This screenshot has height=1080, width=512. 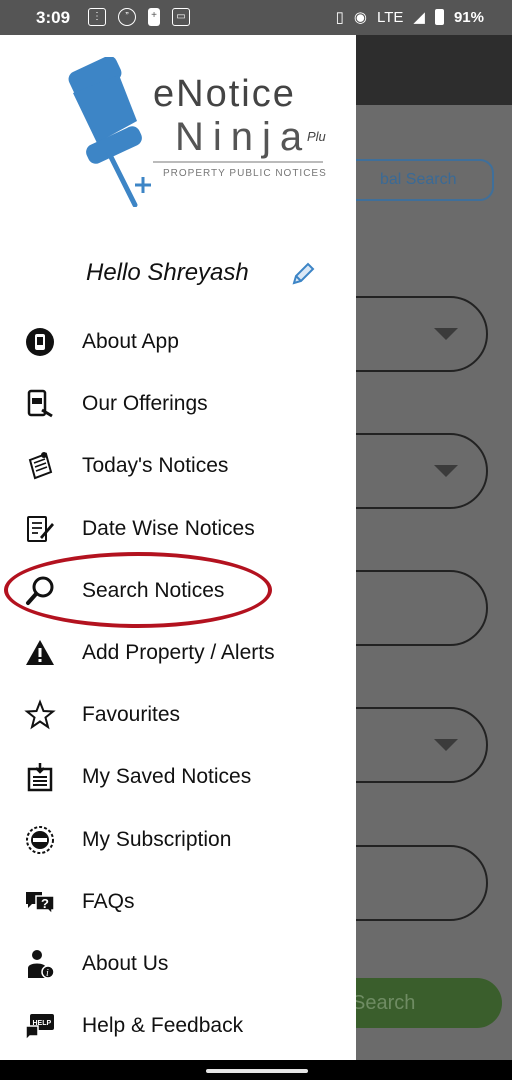 I want to click on menu-item-todays-notices: Today's Notices, so click(x=178, y=466).